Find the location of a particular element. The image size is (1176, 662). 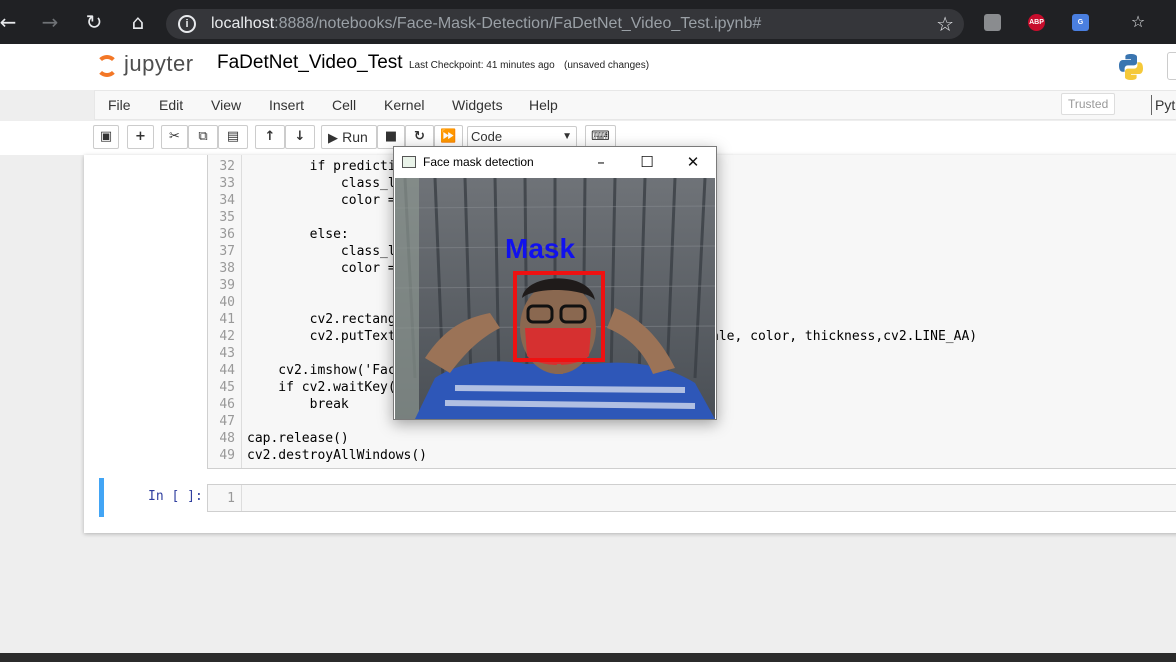

code-line: cv2.destroyAllWindows() is located at coordinates (337, 455).